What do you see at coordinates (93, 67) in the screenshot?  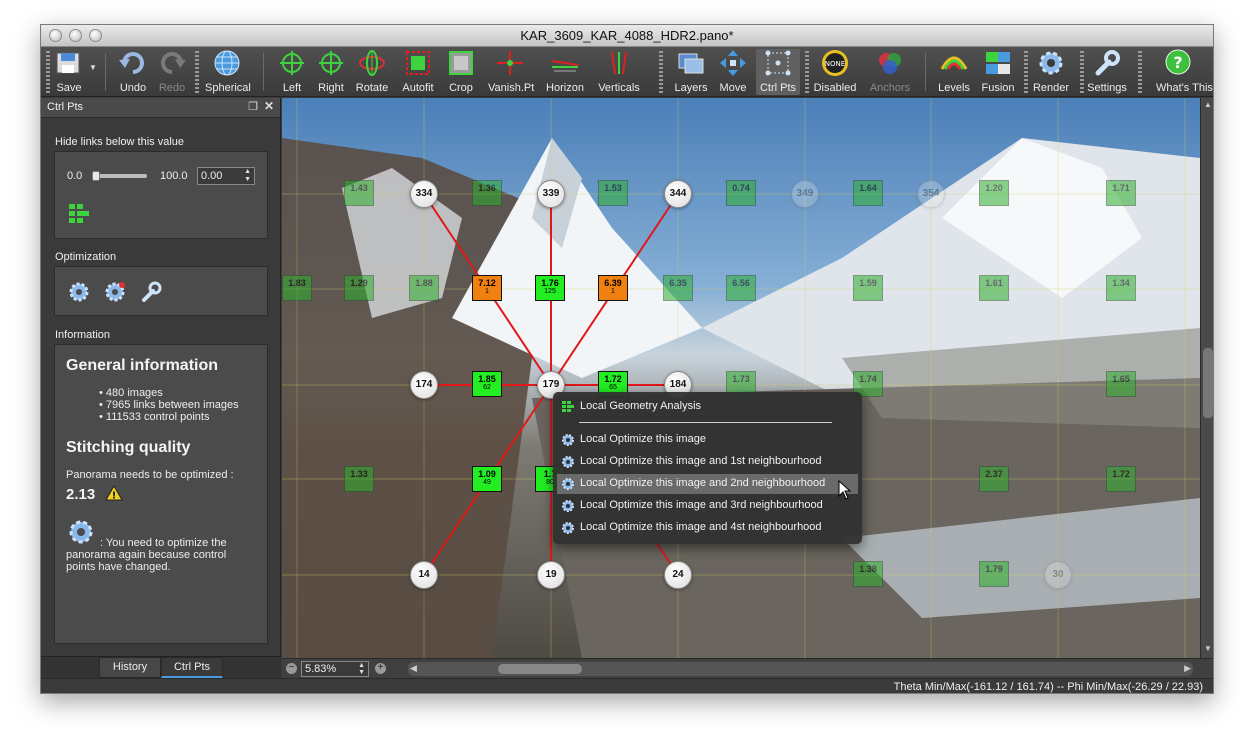 I see `save-dropdown-icon: ▼` at bounding box center [93, 67].